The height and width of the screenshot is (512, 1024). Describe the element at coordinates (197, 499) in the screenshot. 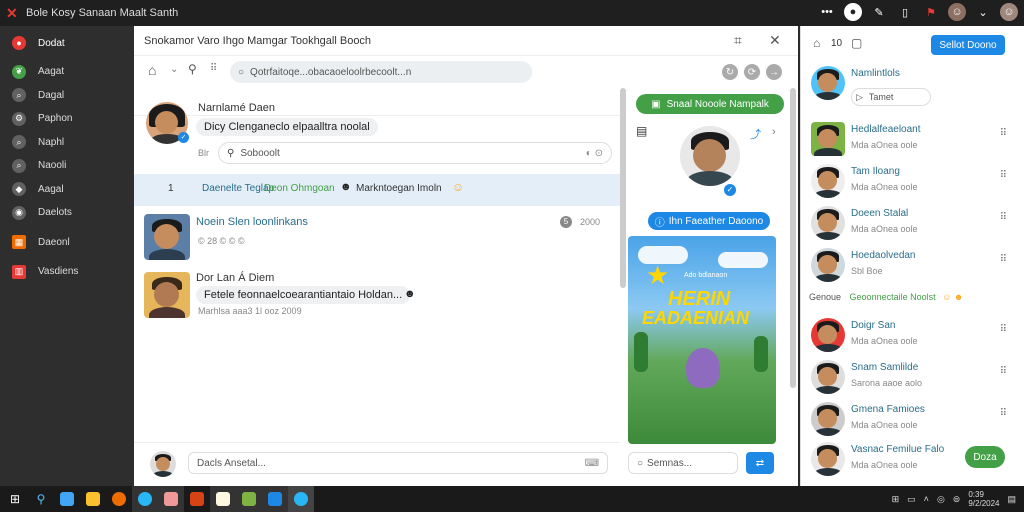

I see `book-icon` at that location.